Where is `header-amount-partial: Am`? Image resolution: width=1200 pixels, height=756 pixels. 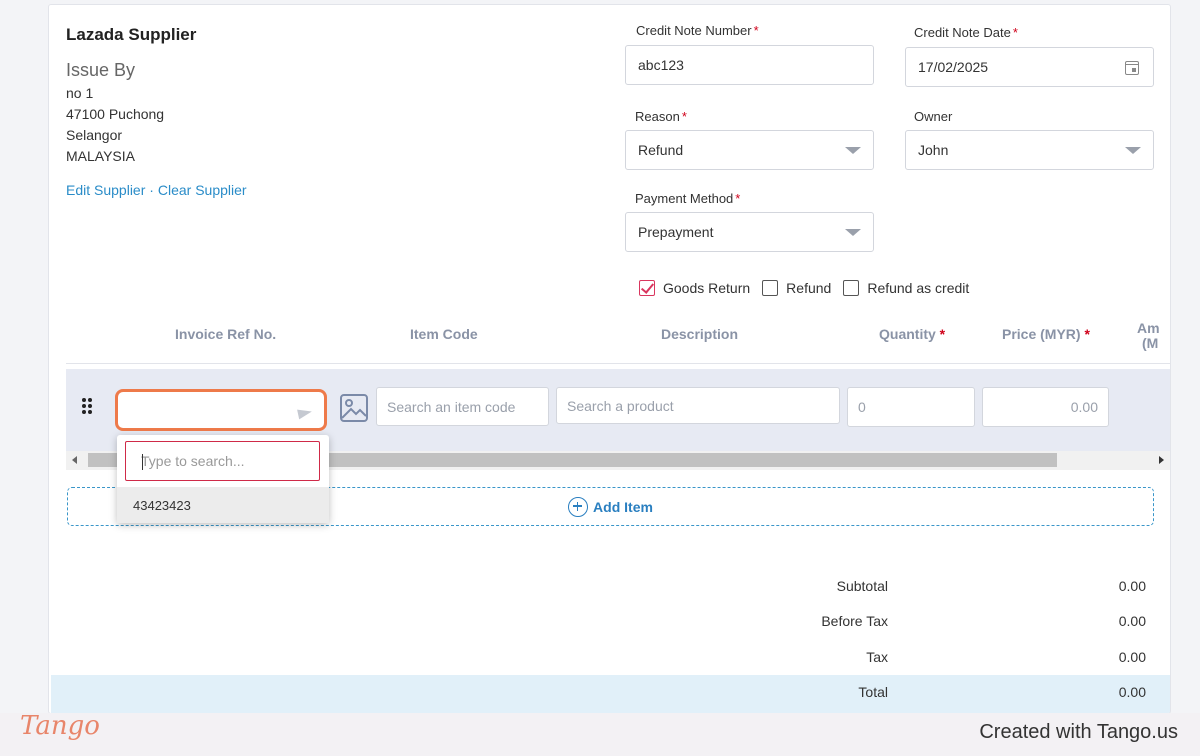 header-amount-partial: Am is located at coordinates (1148, 328).